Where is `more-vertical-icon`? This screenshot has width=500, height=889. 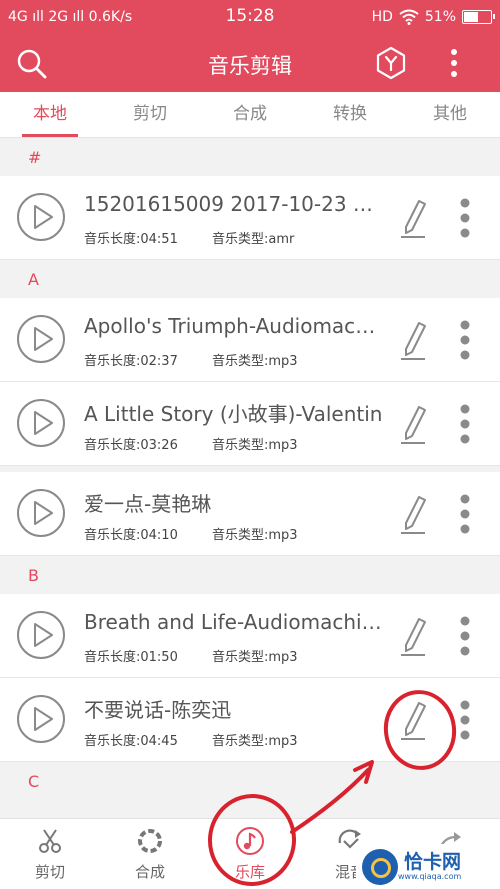 more-vertical-icon is located at coordinates (454, 63).